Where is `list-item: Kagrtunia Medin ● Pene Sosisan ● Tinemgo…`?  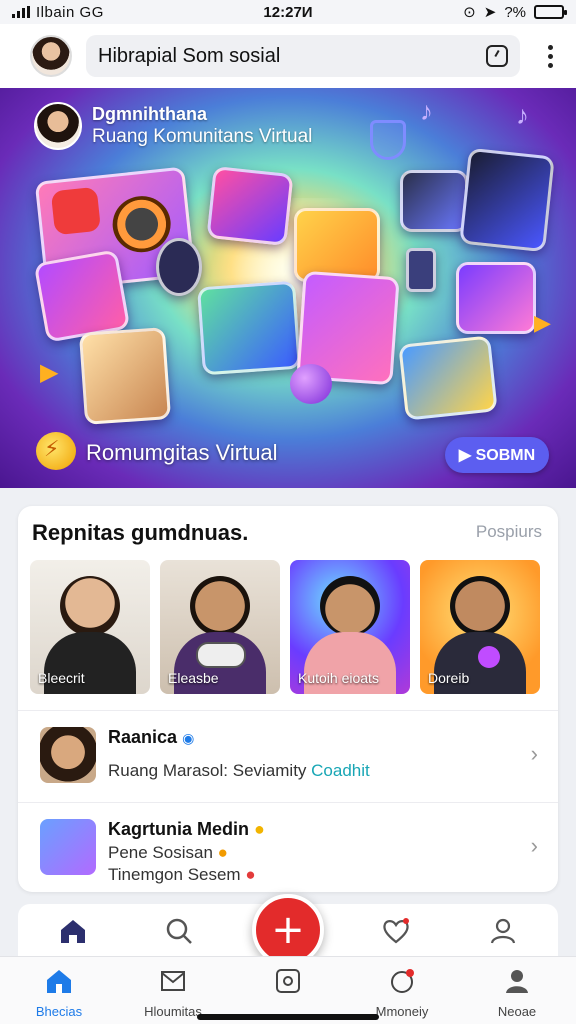 list-item: Kagrtunia Medin ● Pene Sosisan ● Tinemgo… is located at coordinates (288, 848).